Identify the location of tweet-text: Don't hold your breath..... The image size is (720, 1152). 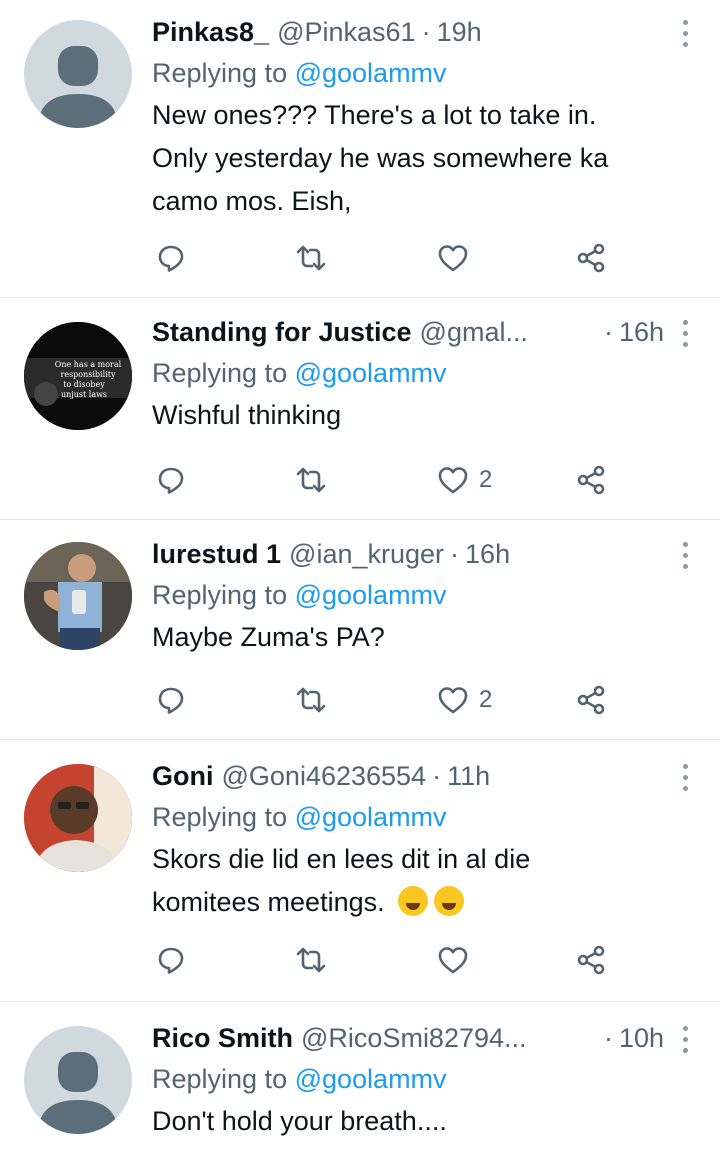
(408, 1121).